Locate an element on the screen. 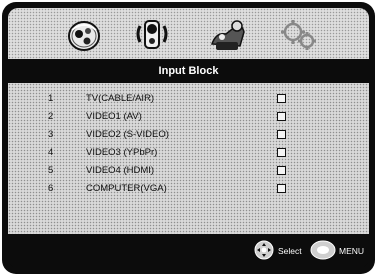 Image resolution: width=377 pixels, height=276 pixels. item-label: VIDEO1 (AV) is located at coordinates (114, 116).